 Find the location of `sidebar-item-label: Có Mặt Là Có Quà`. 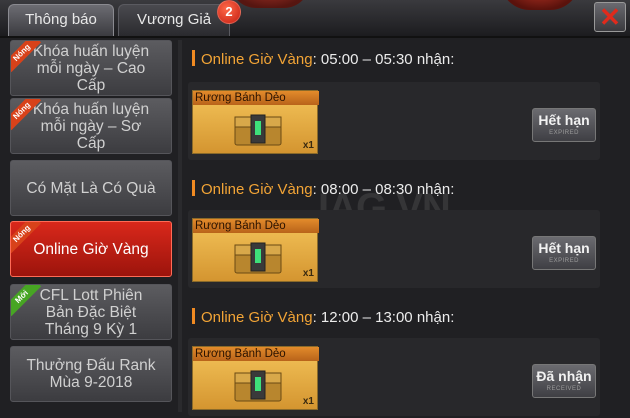

sidebar-item-label: Có Mặt Là Có Quà is located at coordinates (91, 188).